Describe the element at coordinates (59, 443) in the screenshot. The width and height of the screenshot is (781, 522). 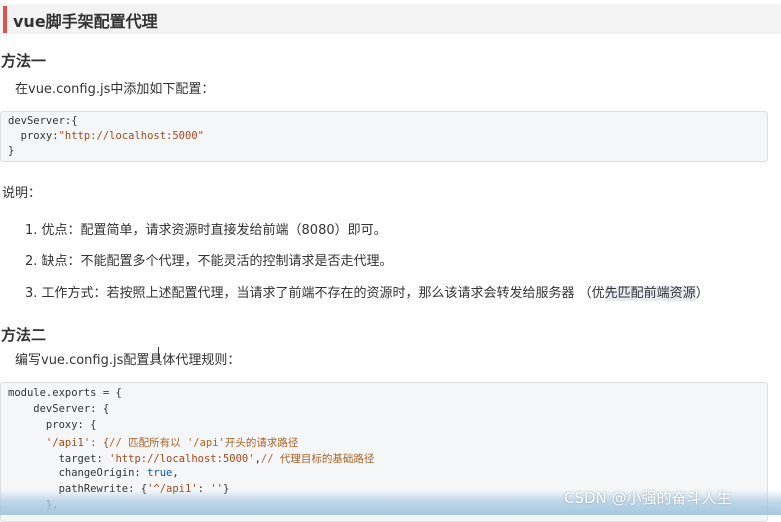
I see `code-string: '/api1': {` at that location.